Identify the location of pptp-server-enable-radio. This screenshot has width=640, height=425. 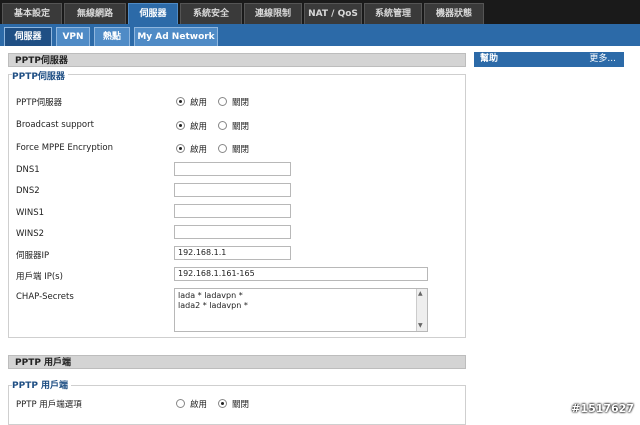
(180, 101).